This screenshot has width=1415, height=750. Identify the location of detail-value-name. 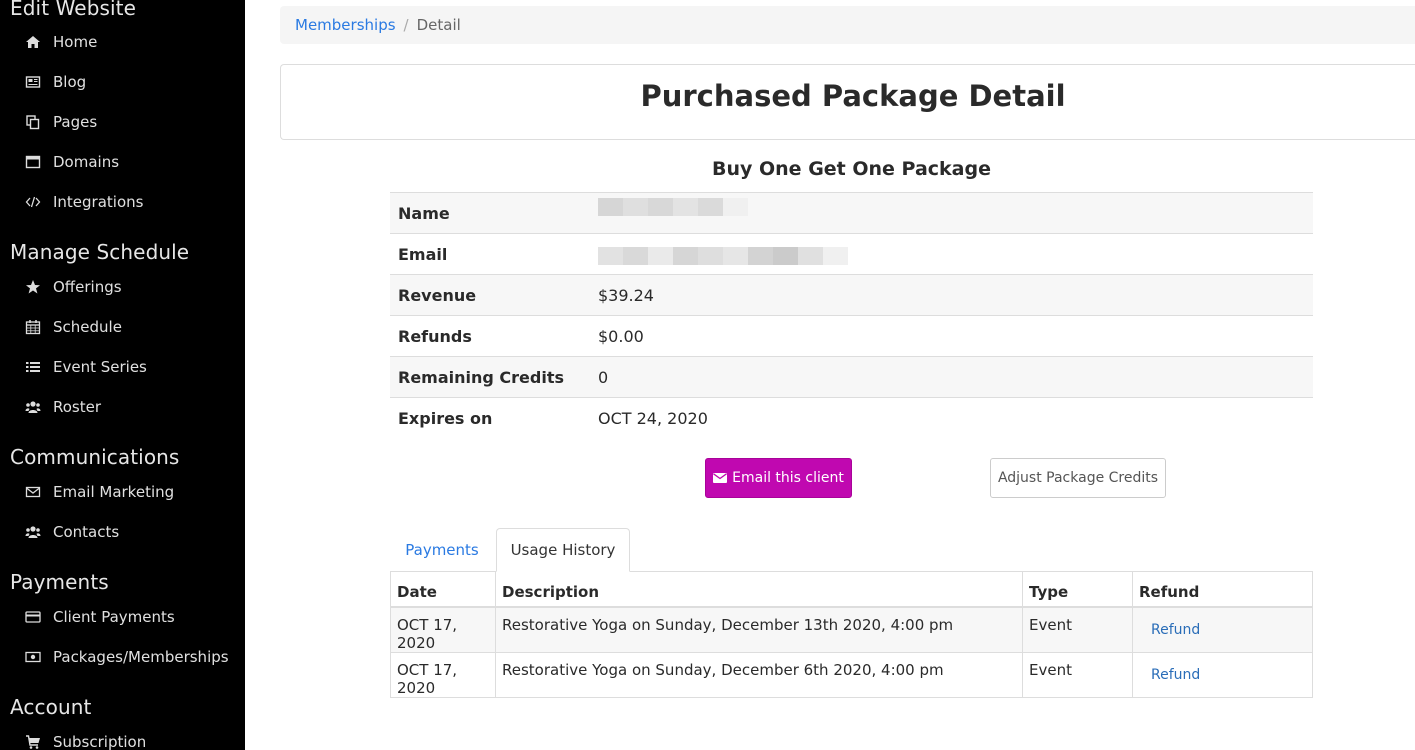
(951, 213).